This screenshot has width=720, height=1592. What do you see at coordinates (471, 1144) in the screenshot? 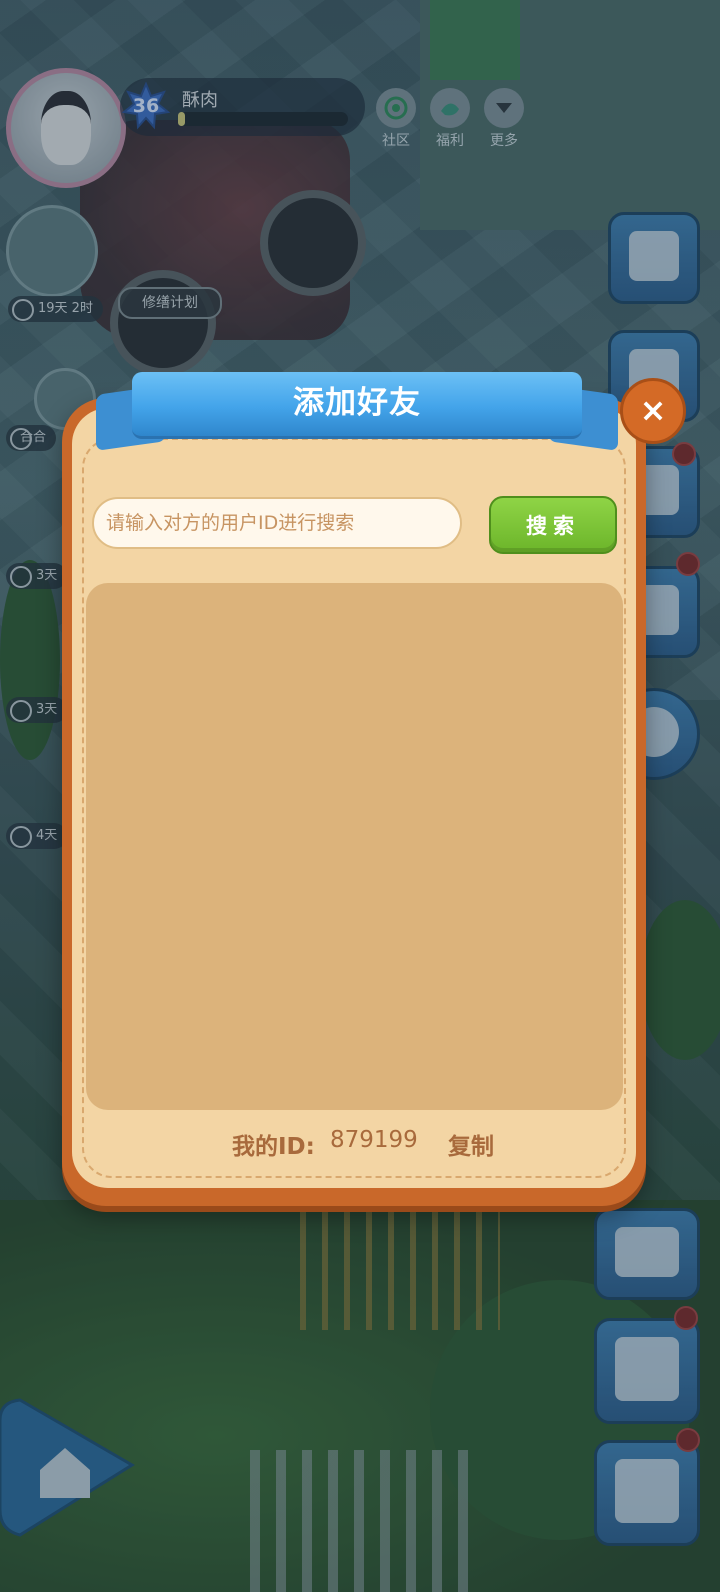
I see `copy-id-button: 复制` at bounding box center [471, 1144].